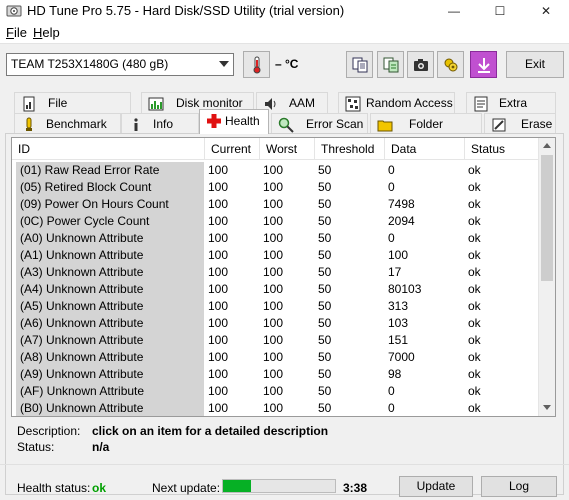  What do you see at coordinates (396, 103) in the screenshot?
I see `tab-random-access: Random Access` at bounding box center [396, 103].